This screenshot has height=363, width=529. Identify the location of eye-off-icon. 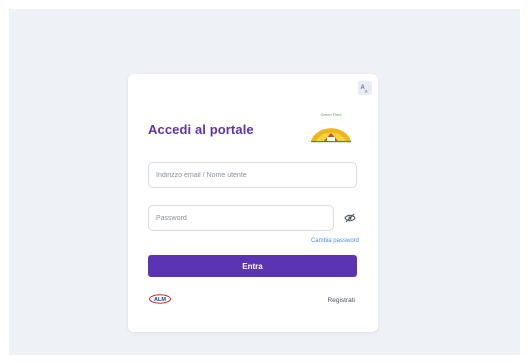
(350, 218).